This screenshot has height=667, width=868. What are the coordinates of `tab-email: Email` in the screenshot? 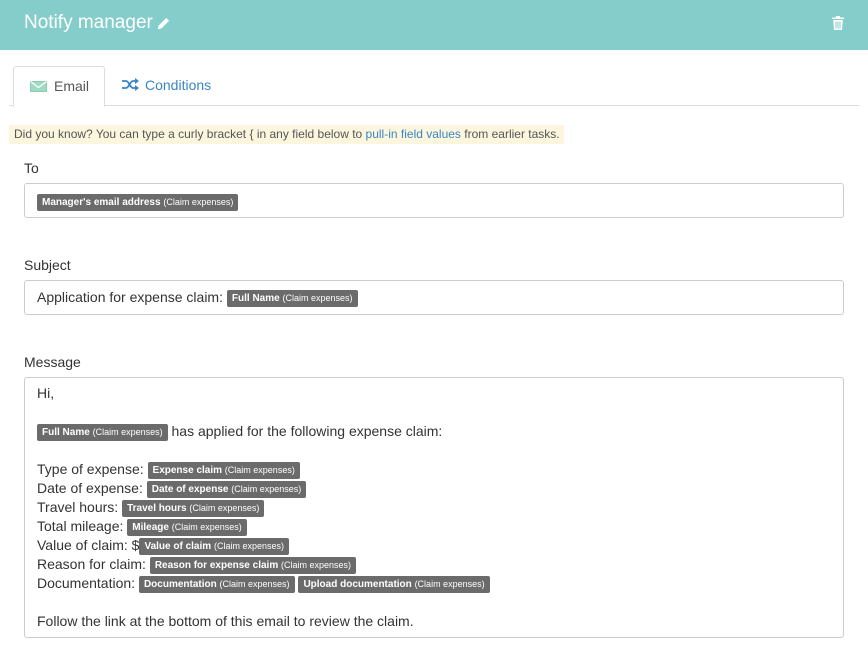 It's located at (59, 86).